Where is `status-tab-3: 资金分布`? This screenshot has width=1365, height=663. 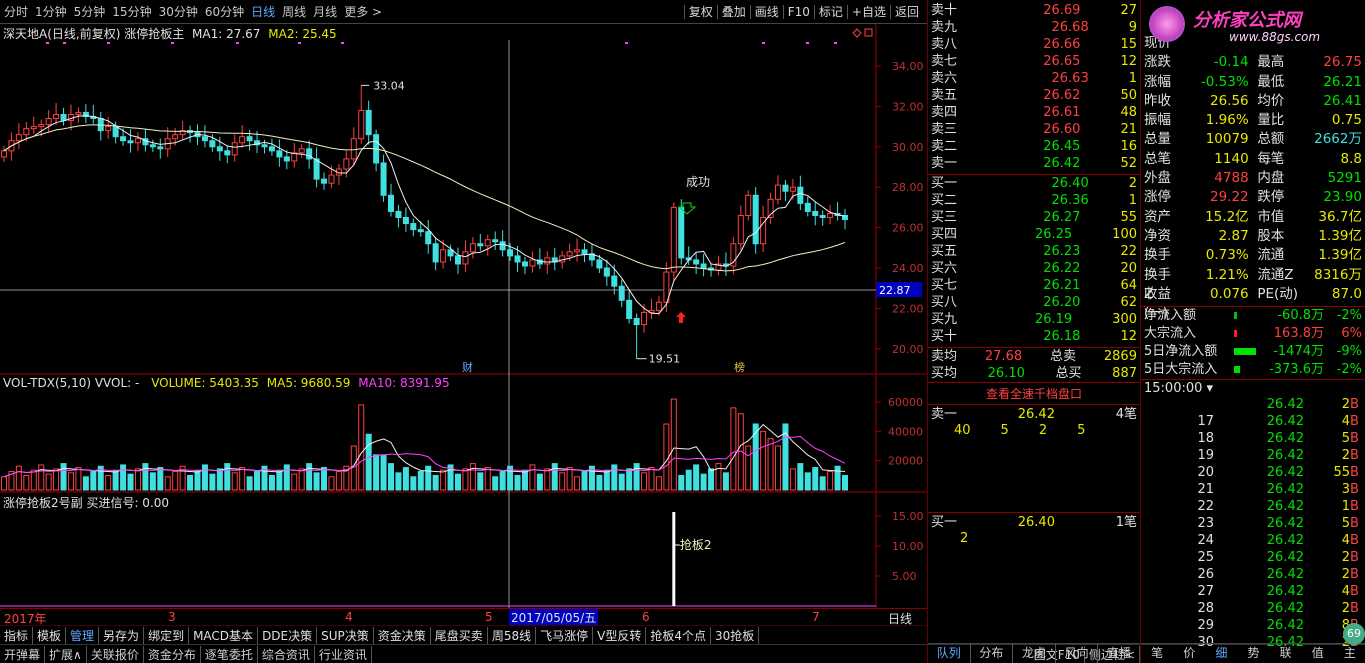
status-tab-3: 资金分布 is located at coordinates (172, 654).